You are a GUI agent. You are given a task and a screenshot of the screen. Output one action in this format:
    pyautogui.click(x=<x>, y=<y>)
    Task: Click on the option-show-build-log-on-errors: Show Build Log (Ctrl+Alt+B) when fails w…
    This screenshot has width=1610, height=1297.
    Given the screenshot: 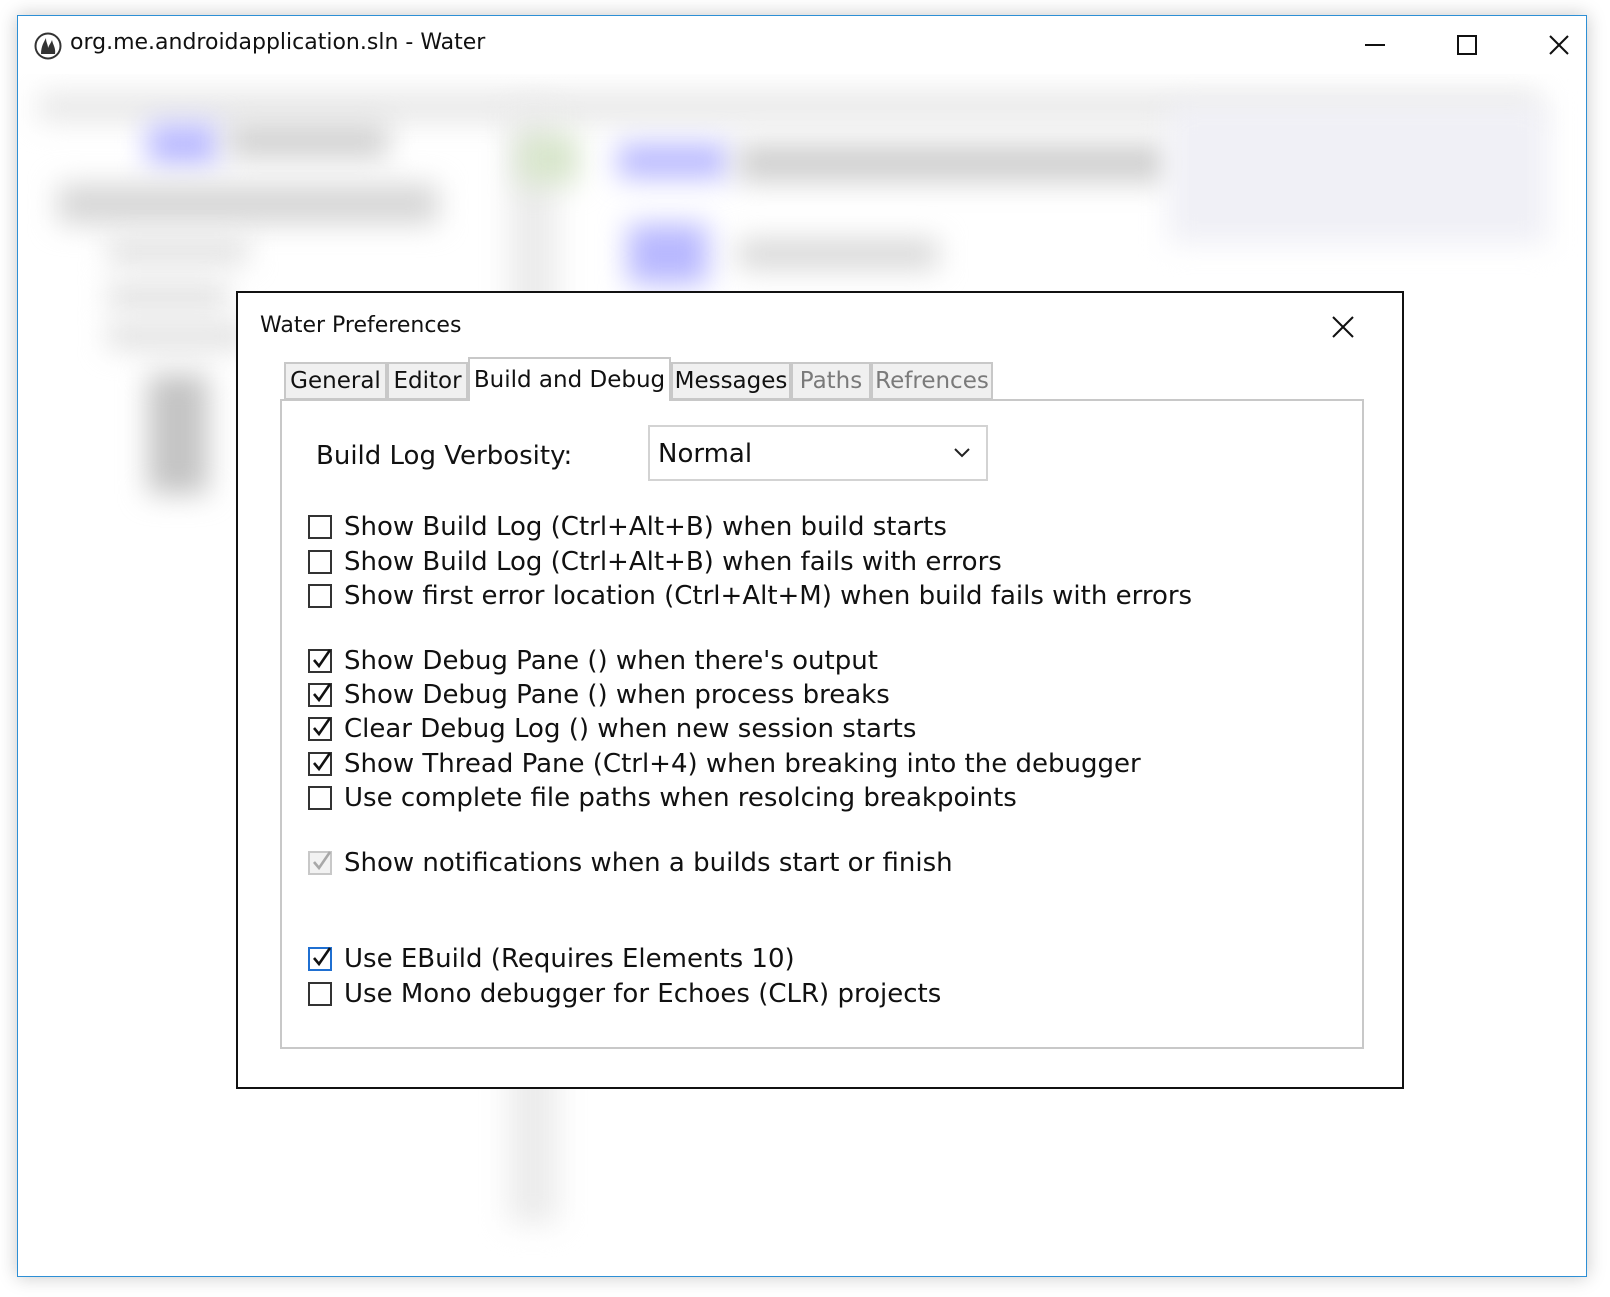 What is the action you would take?
    pyautogui.click(x=655, y=562)
    